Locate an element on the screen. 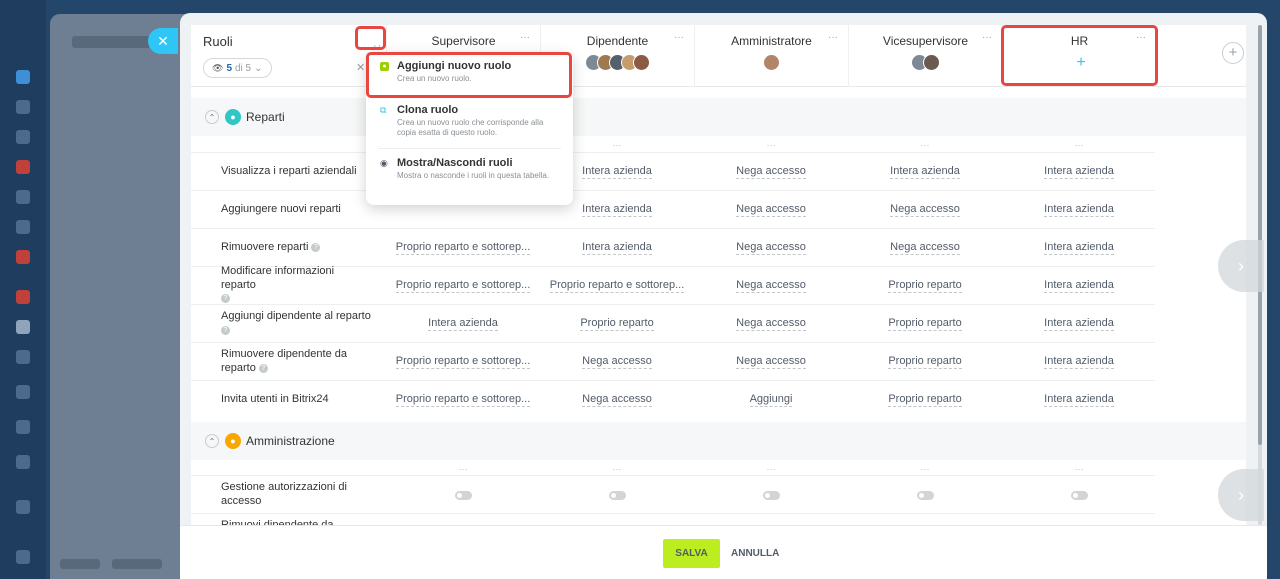 This screenshot has height=579, width=1280. column-name: Dipendente is located at coordinates (617, 41).